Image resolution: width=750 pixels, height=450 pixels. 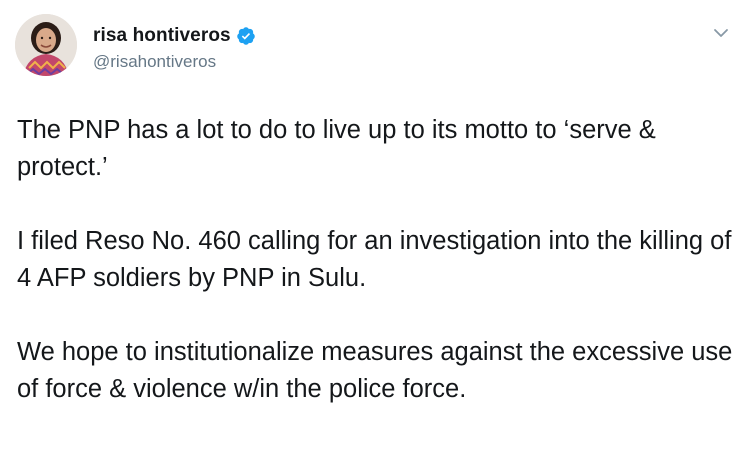 What do you see at coordinates (154, 62) in the screenshot?
I see `author-handle: @risahontiveros` at bounding box center [154, 62].